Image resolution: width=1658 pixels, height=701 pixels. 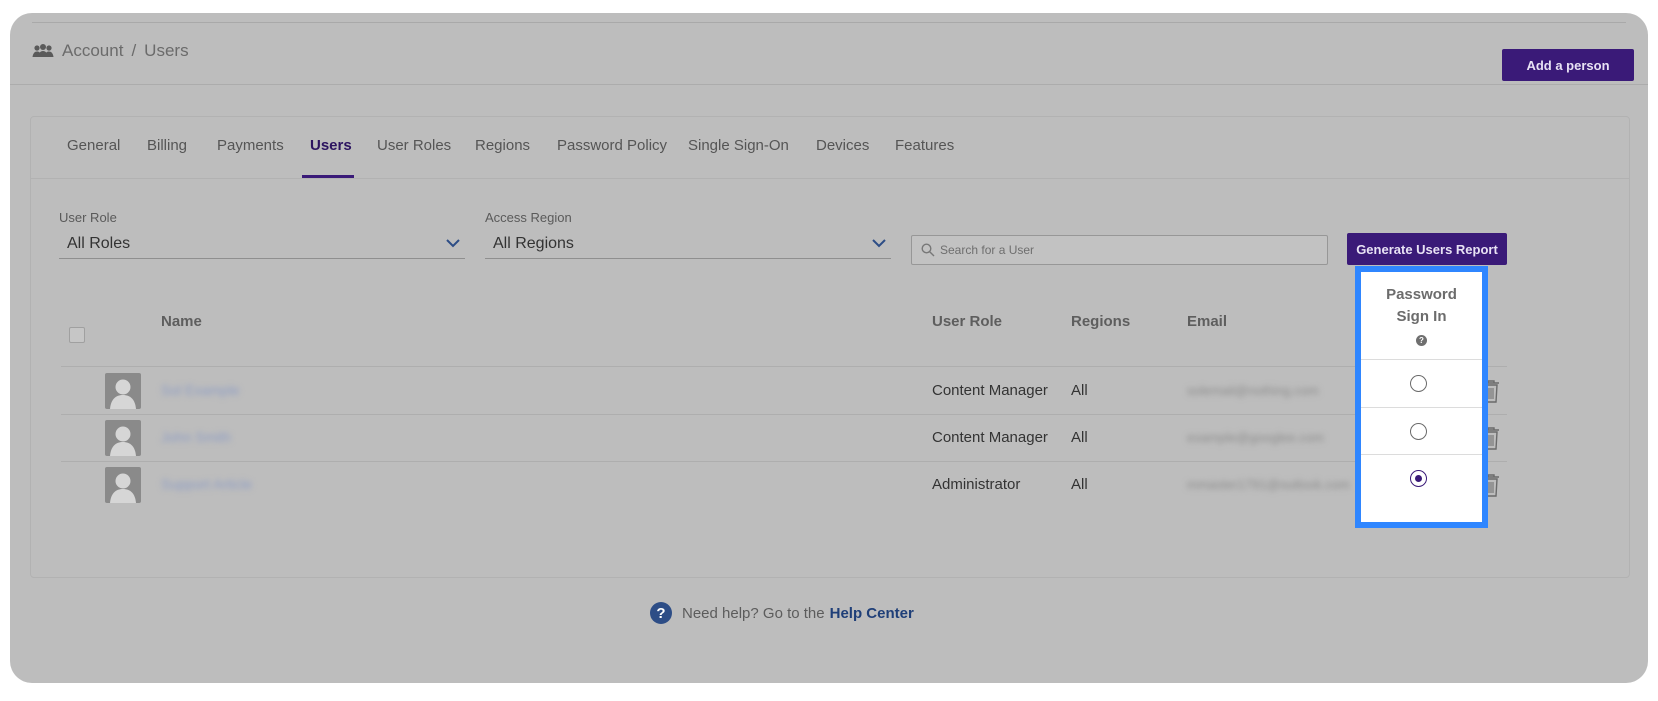 I want to click on tab-features: Features, so click(x=924, y=145).